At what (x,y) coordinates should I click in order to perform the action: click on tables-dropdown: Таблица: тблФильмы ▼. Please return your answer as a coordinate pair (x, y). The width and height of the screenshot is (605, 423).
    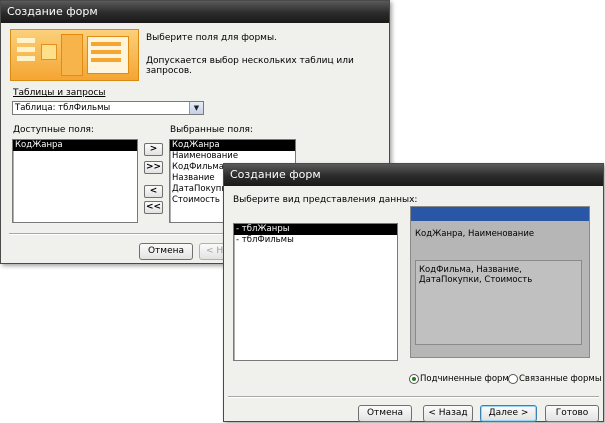
    Looking at the image, I should click on (108, 108).